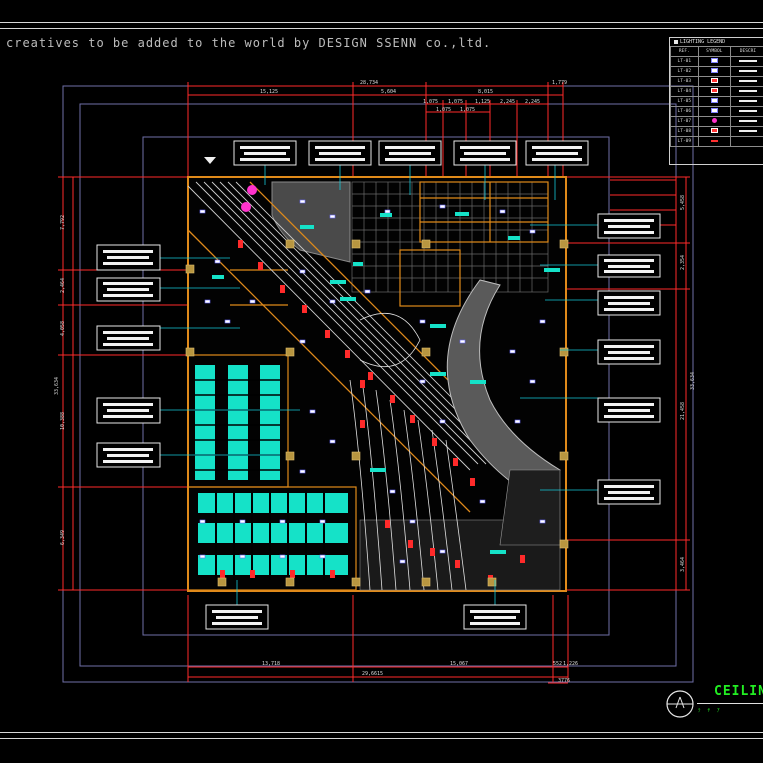 The width and height of the screenshot is (763, 763). I want to click on legend-title: LIGHTING LEGEND, so click(699, 42).